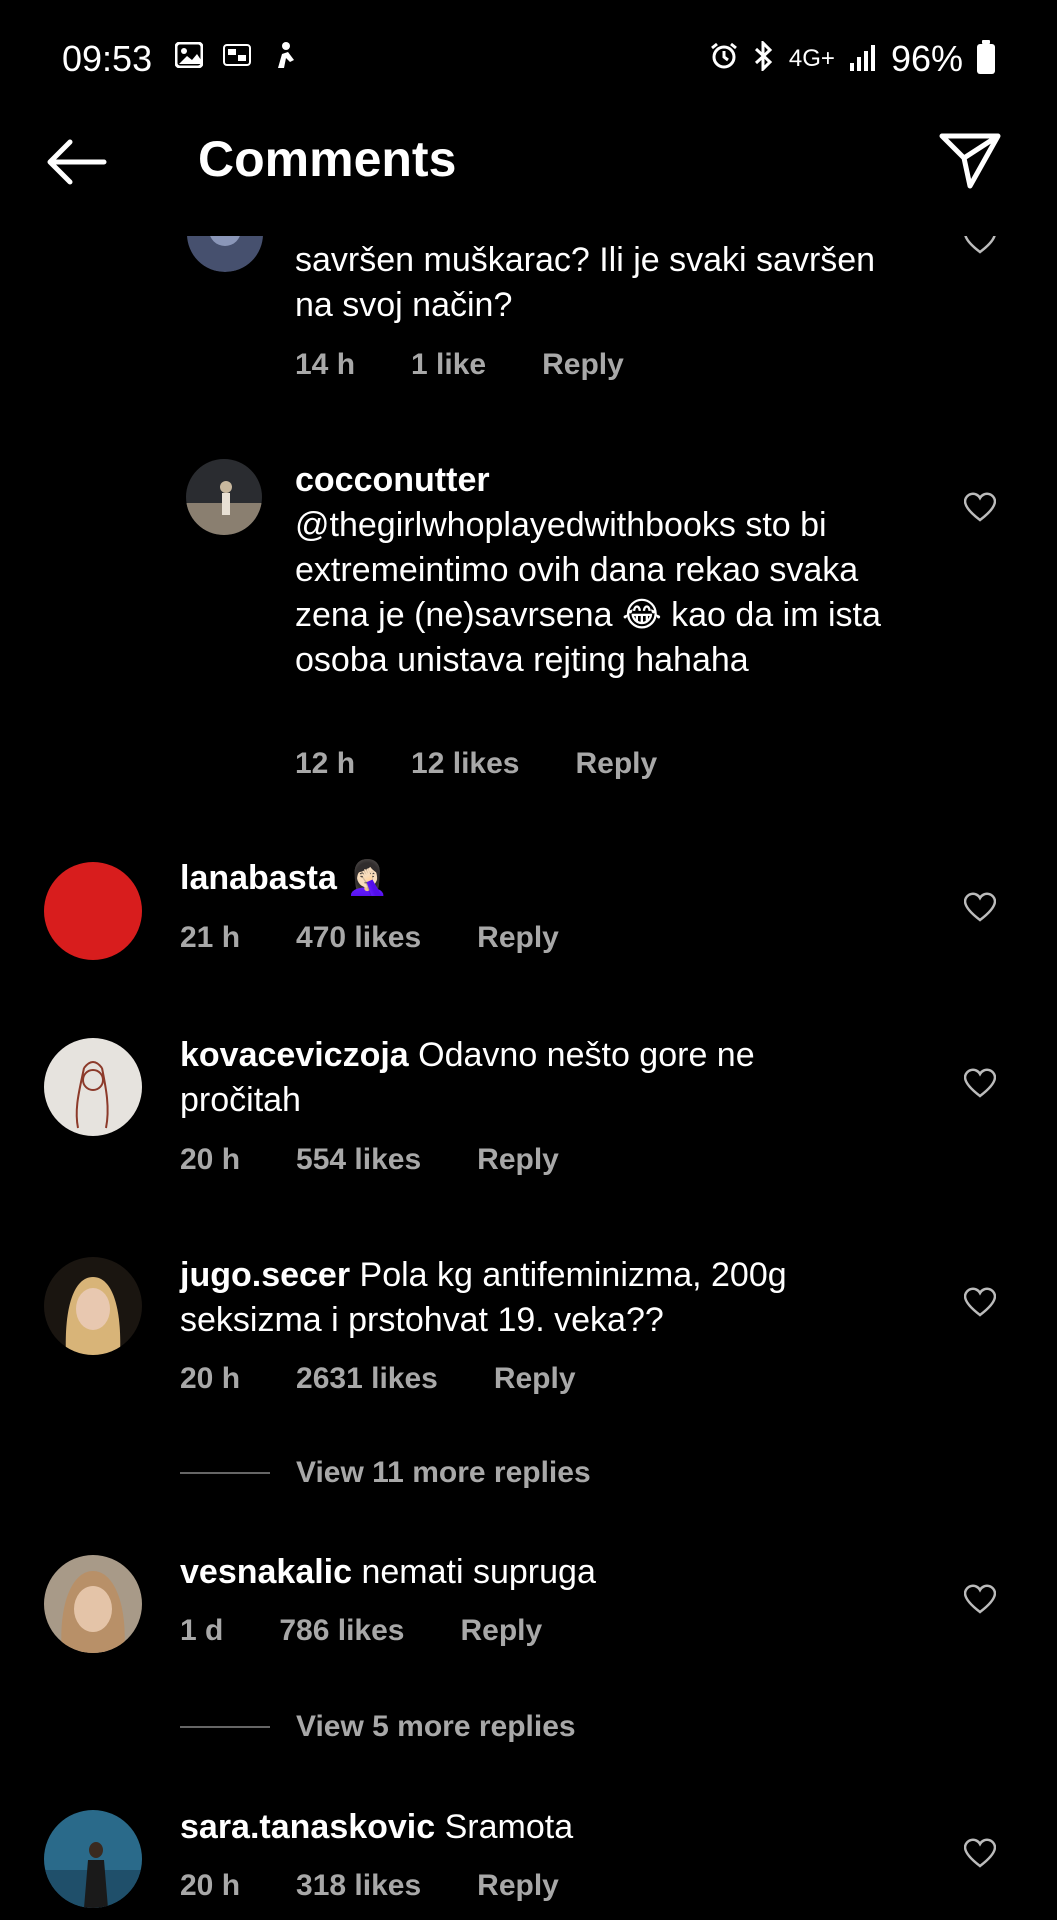 The height and width of the screenshot is (1920, 1057). I want to click on view-more-replies-button: View 11 more replies, so click(385, 1473).